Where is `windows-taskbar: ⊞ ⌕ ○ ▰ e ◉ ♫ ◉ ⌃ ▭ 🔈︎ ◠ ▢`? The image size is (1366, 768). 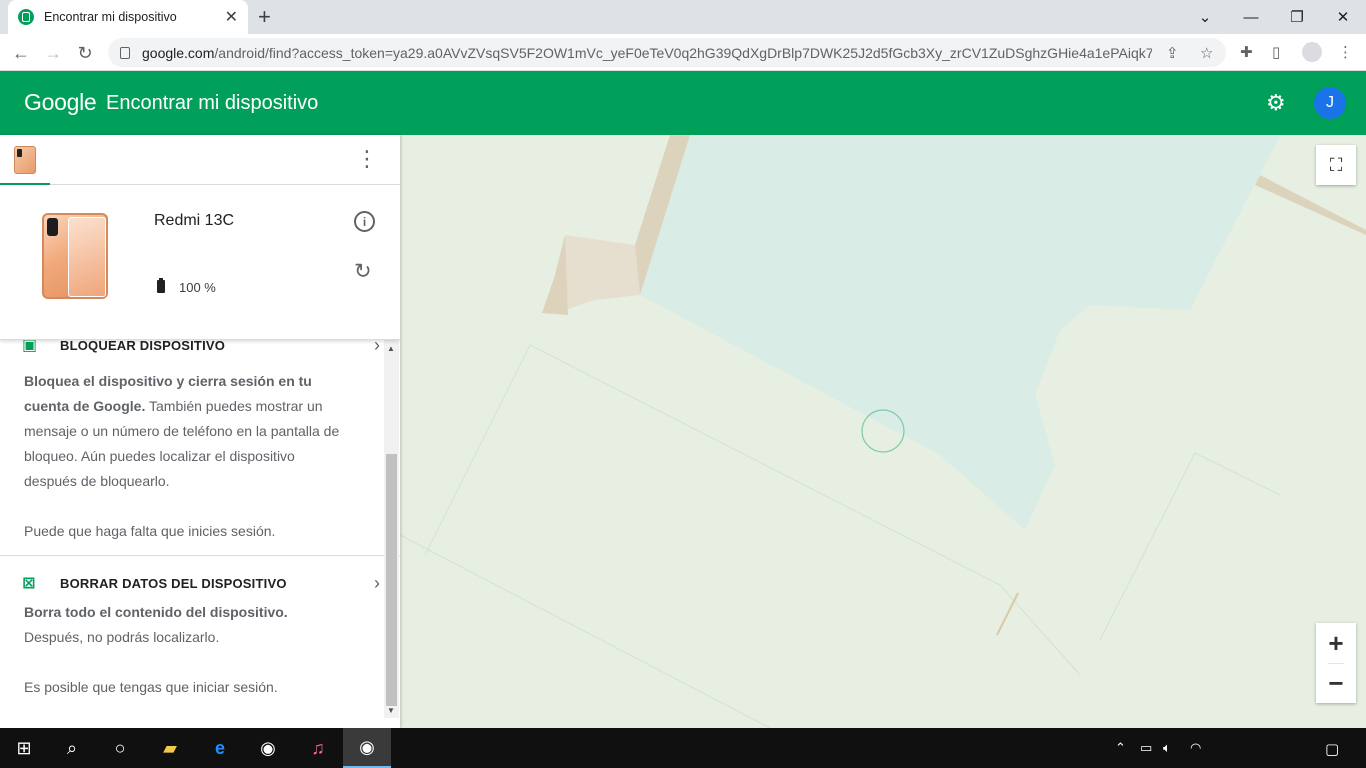 windows-taskbar: ⊞ ⌕ ○ ▰ e ◉ ♫ ◉ ⌃ ▭ 🔈︎ ◠ ▢ is located at coordinates (683, 748).